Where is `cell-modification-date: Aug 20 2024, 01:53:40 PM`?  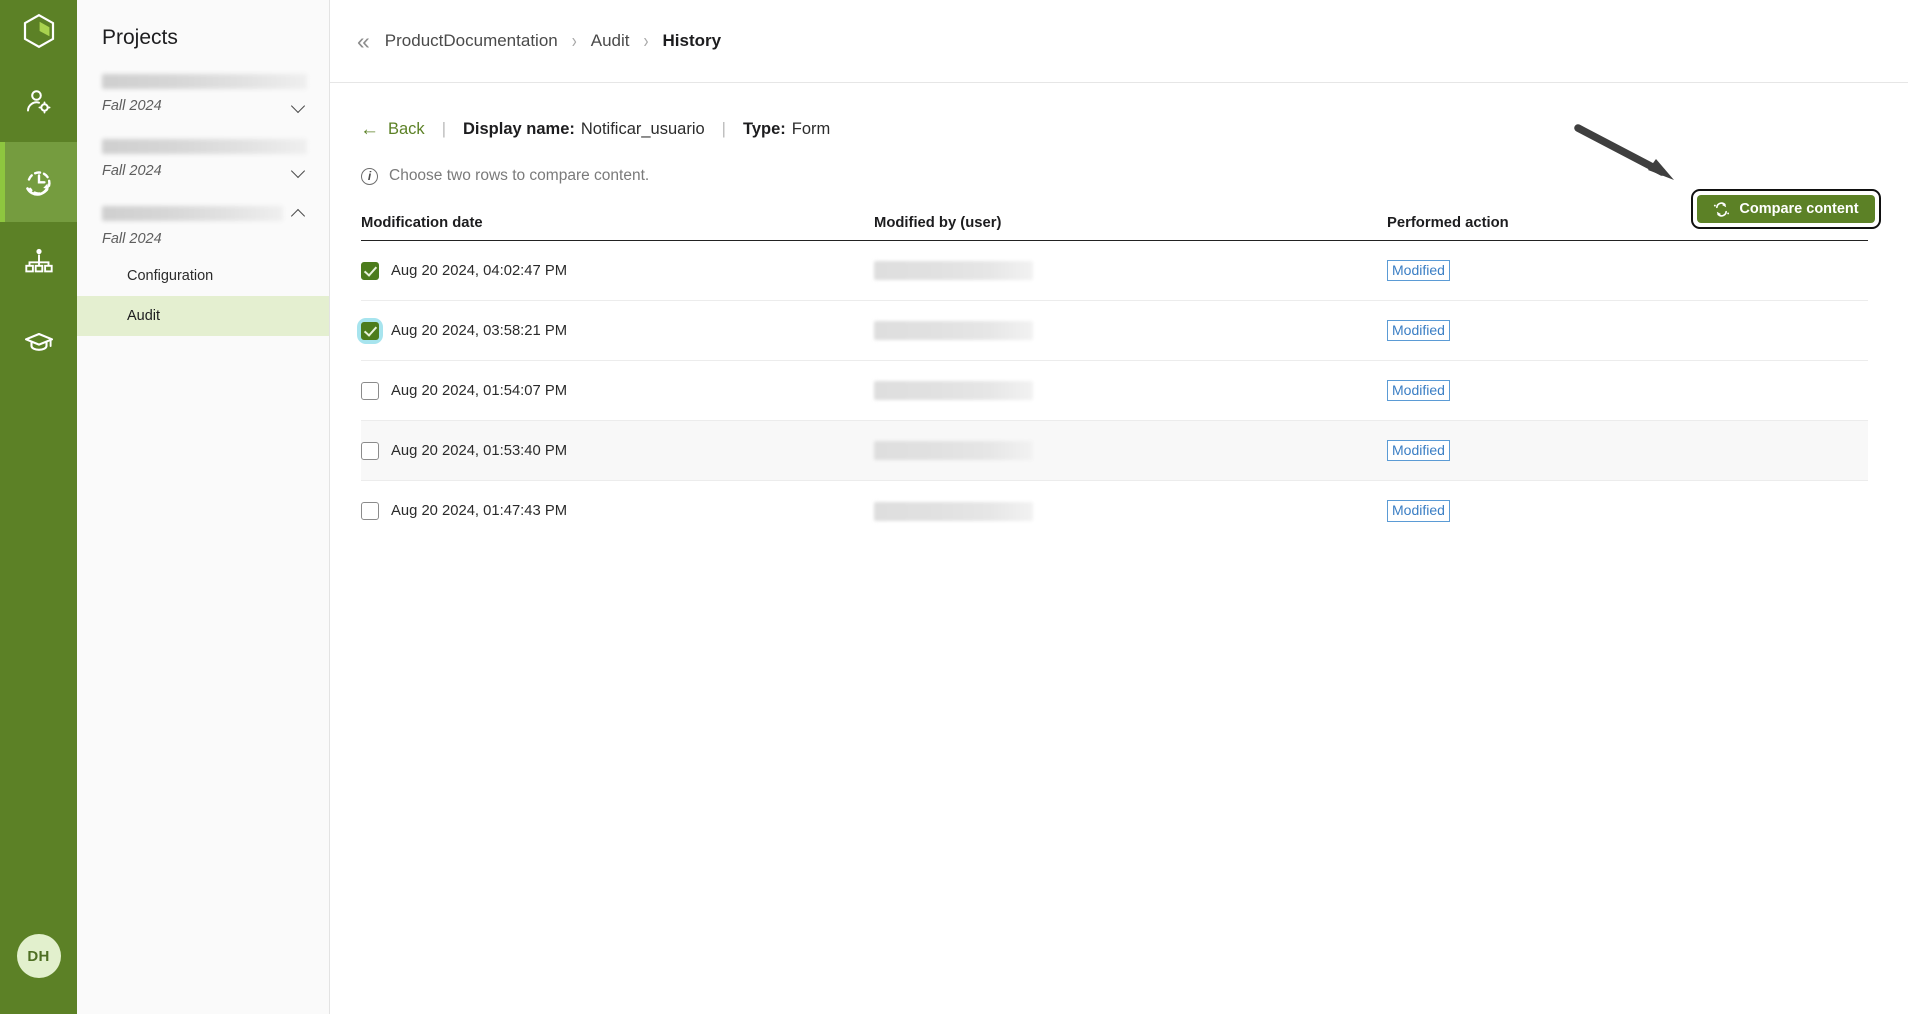 cell-modification-date: Aug 20 2024, 01:53:40 PM is located at coordinates (617, 450).